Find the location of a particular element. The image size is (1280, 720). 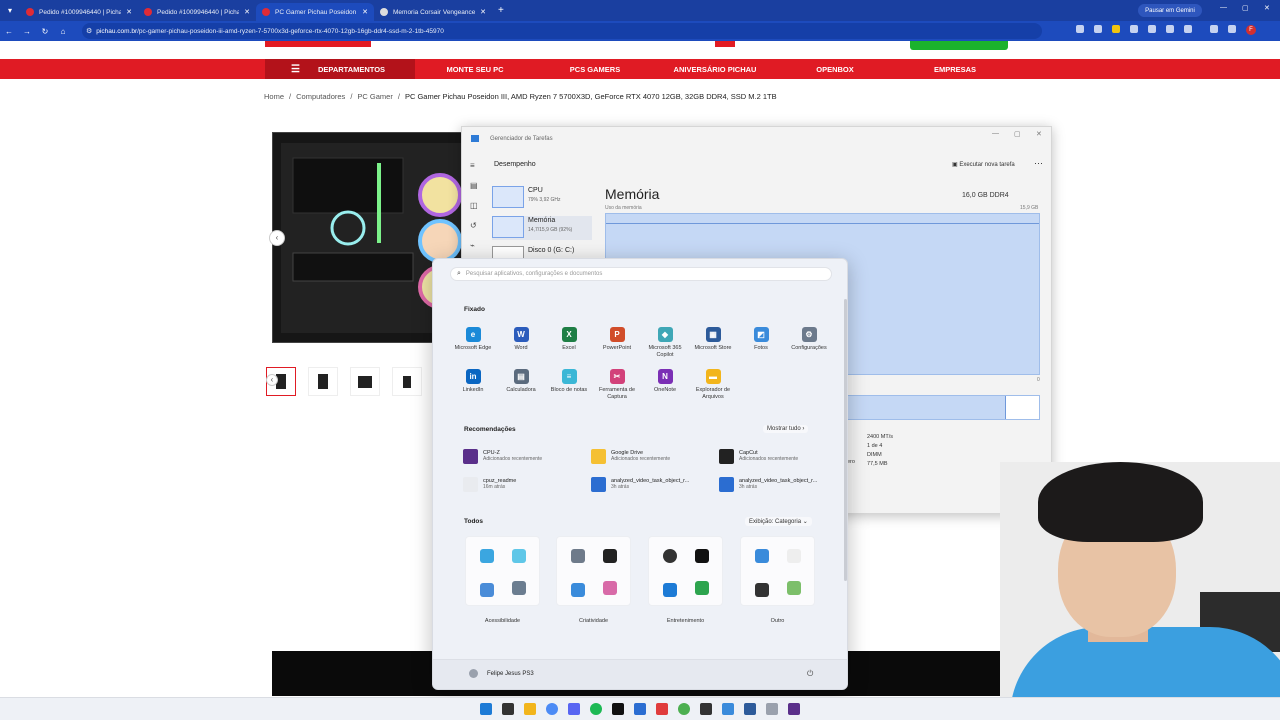

reload-icon: ↻ is located at coordinates (45, 31).